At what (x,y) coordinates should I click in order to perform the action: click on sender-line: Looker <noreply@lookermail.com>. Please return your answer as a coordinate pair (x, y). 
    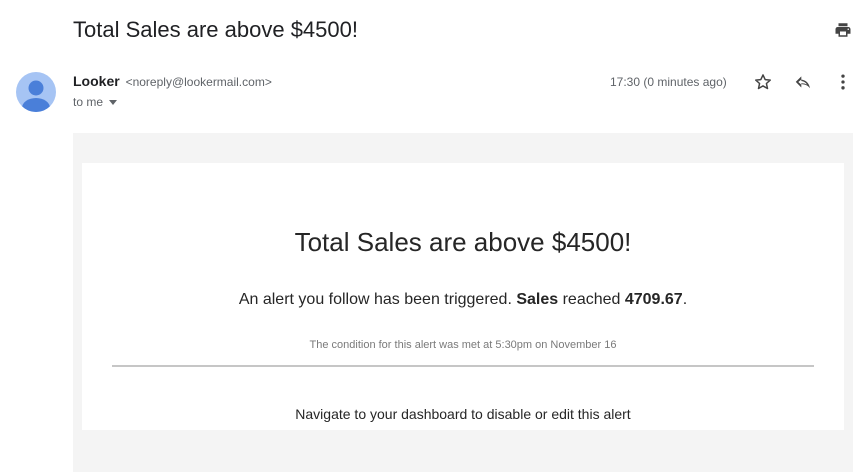
    Looking at the image, I should click on (172, 81).